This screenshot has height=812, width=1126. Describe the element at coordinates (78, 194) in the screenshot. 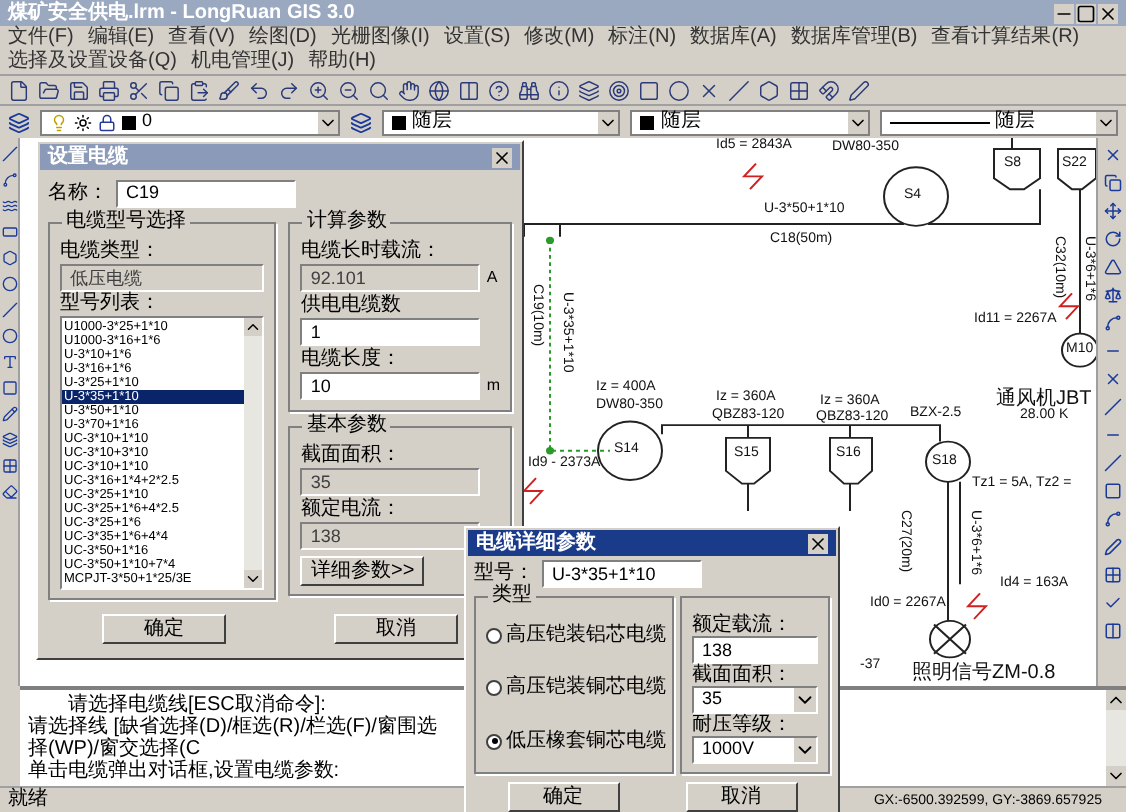

I see `field-label: 名称：` at that location.